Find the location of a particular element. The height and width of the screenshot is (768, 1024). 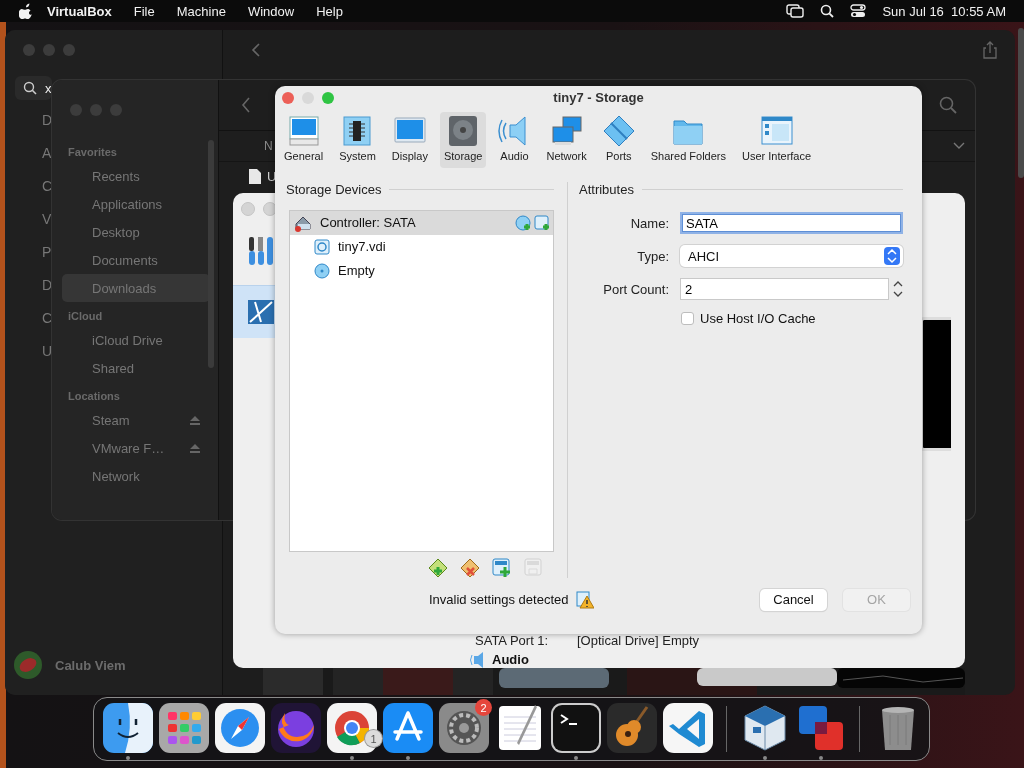

connector-icon is located at coordinates (618, 131).